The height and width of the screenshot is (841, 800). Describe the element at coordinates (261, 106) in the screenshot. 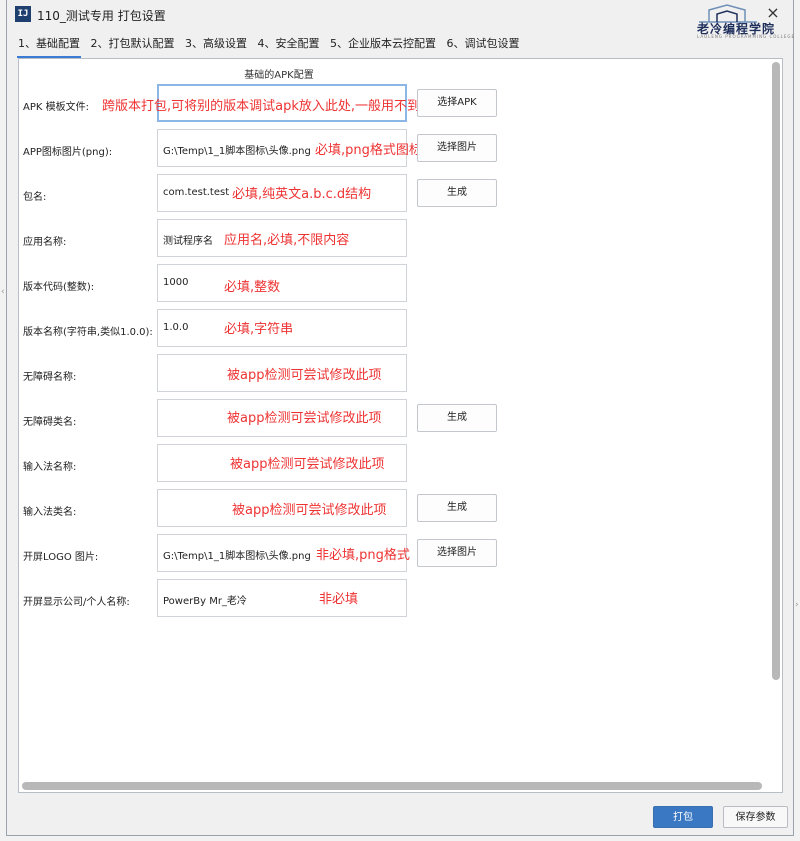

I see `apk-template-hint: 跨版本打包,可将别的版本调试apk放入此处,一般用不到` at that location.